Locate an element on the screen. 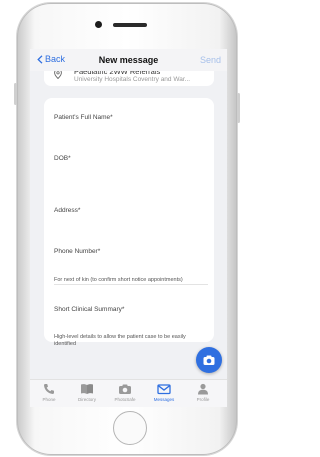  tab-photosafe: PhotoSafe is located at coordinates (125, 392).